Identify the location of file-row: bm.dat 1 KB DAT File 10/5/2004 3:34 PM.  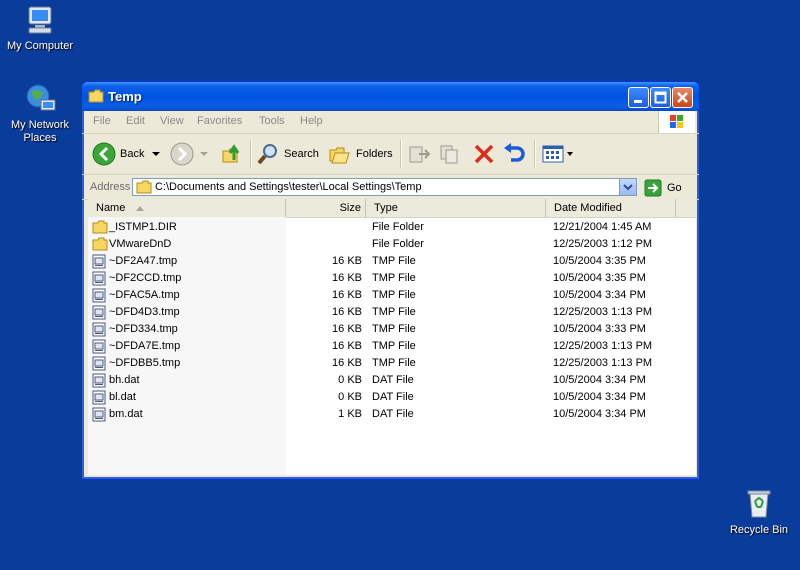
(392, 414).